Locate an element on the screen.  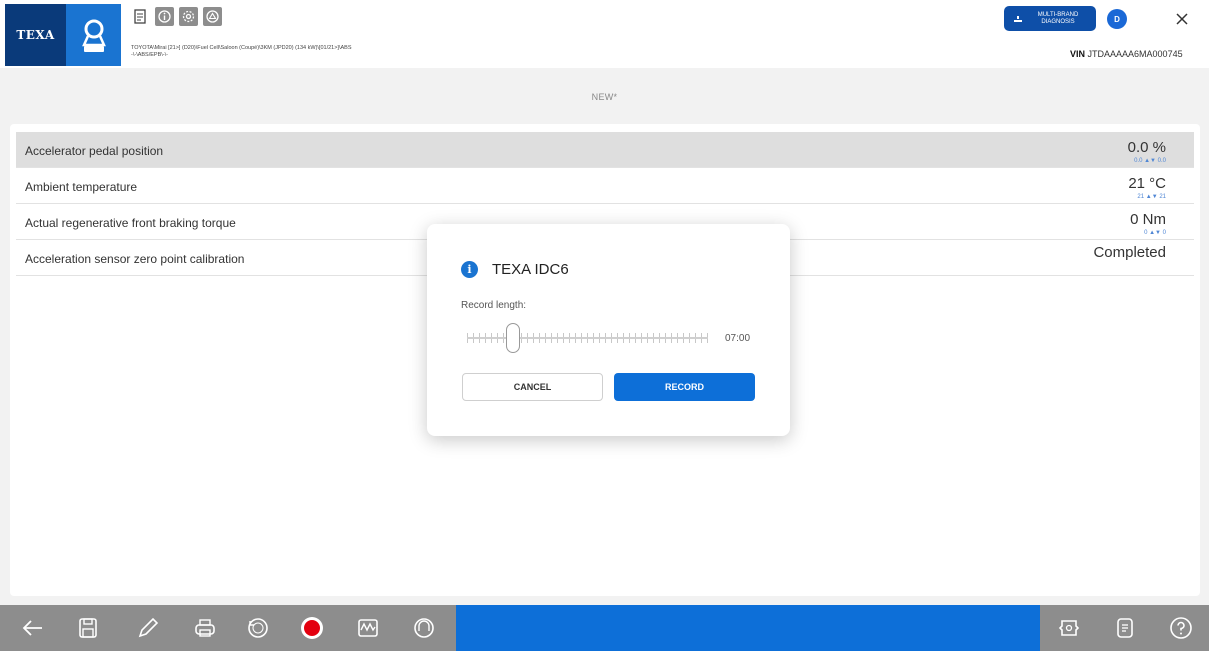
parameter-minmax: 0.0 ▲▼ 0.0 is located at coordinates (1150, 161).